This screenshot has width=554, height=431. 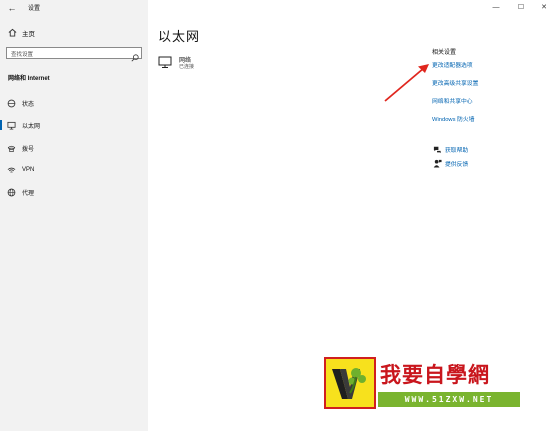 I want to click on page-title: 以太网, so click(x=179, y=36).